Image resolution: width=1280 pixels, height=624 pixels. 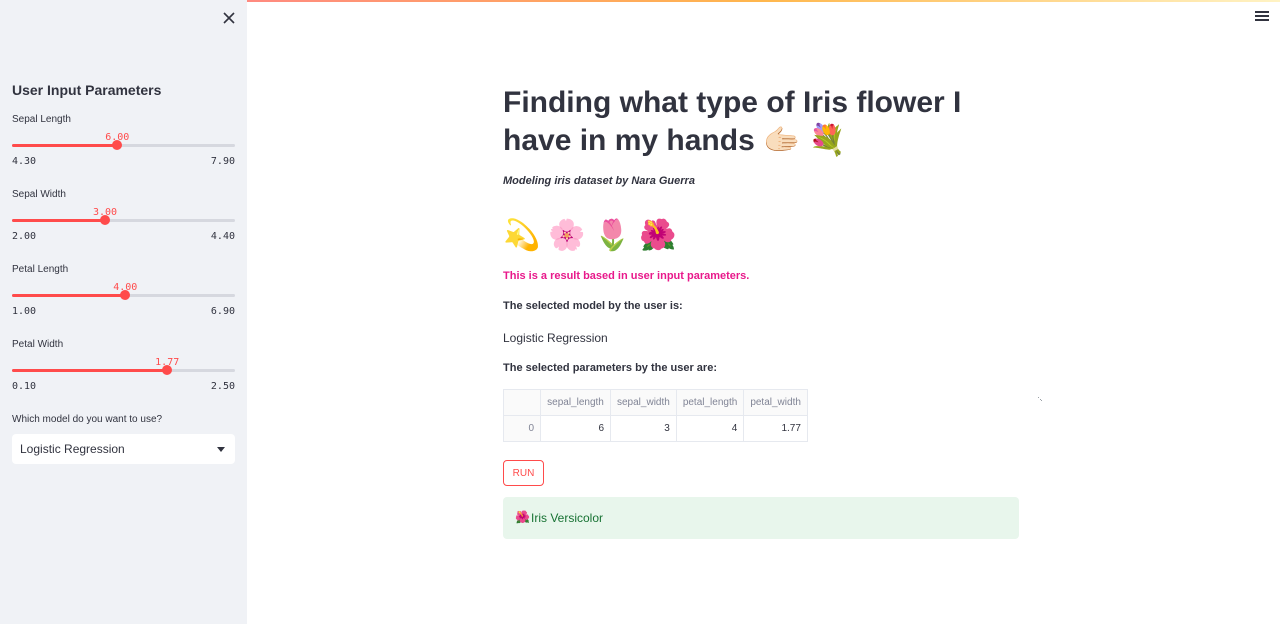 What do you see at coordinates (24, 236) in the screenshot?
I see `slider-min: 2.00` at bounding box center [24, 236].